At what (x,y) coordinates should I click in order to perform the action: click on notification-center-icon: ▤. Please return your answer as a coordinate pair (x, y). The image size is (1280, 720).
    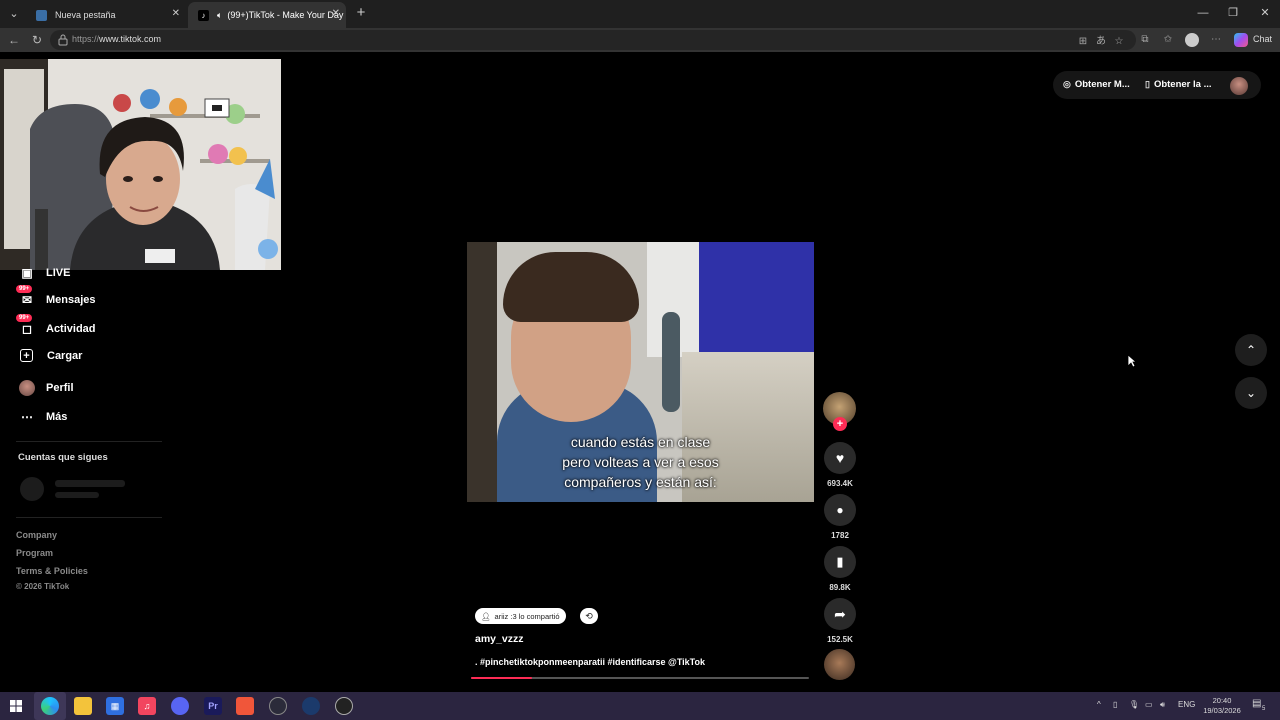
    Looking at the image, I should click on (1256, 703).